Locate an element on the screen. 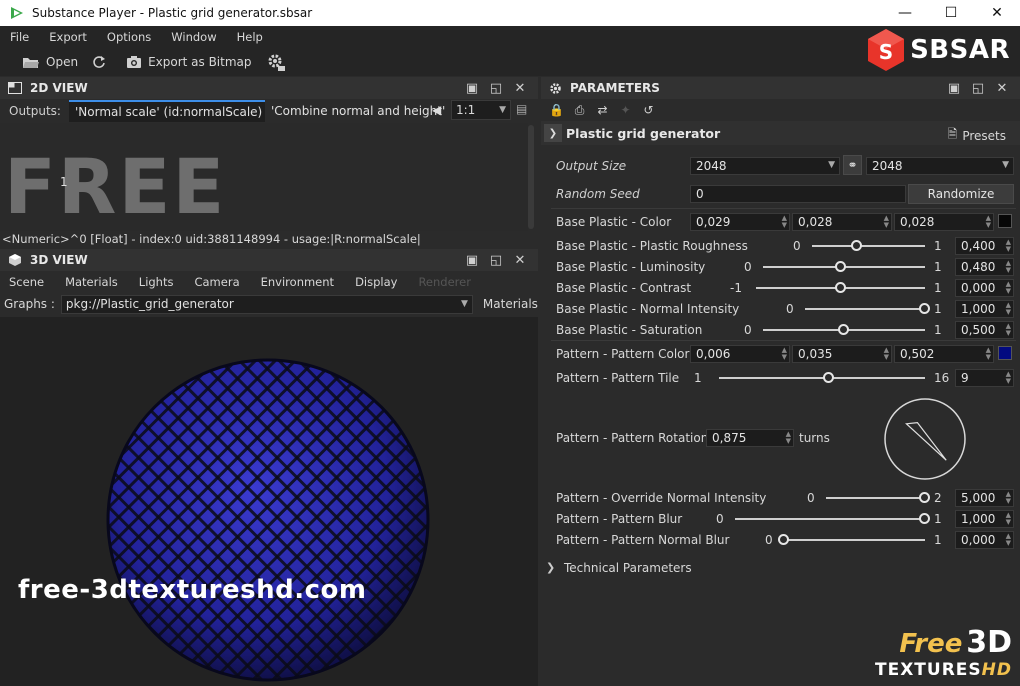 The height and width of the screenshot is (686, 1020). export-bitmap-button: Export as Bitmap is located at coordinates (189, 62).